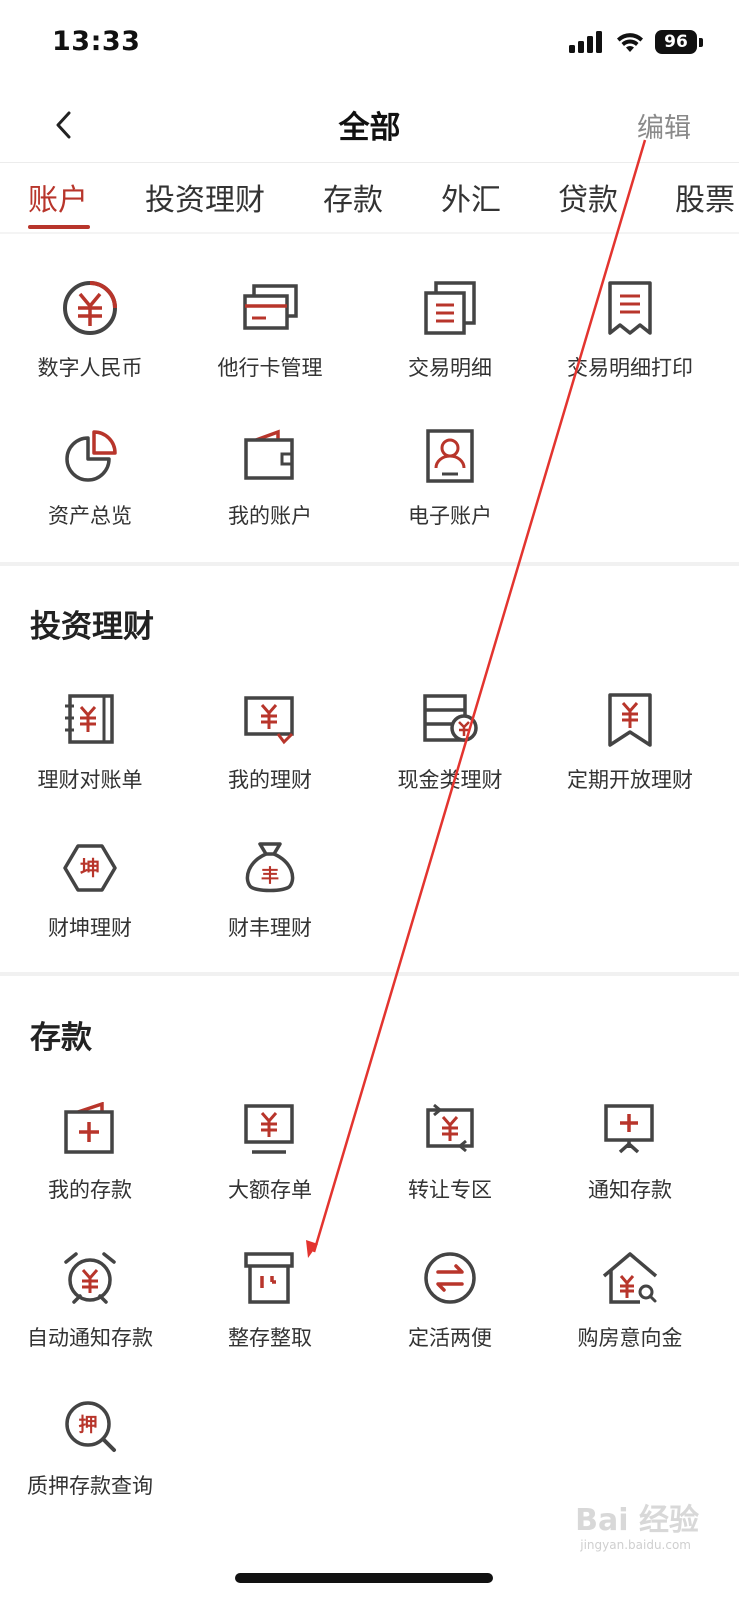 This screenshot has height=1600, width=739. Describe the element at coordinates (90, 900) in the screenshot. I see `item-caikun-finance: 坤 财坤理财` at that location.